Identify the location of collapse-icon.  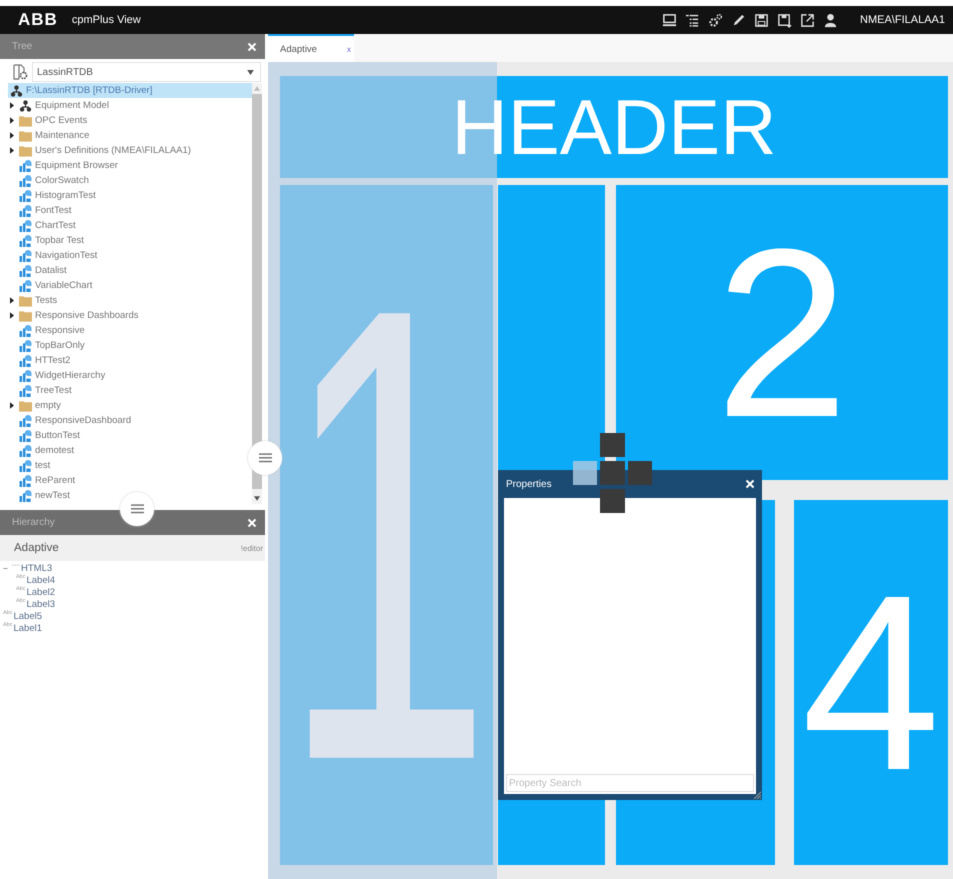
(5, 568).